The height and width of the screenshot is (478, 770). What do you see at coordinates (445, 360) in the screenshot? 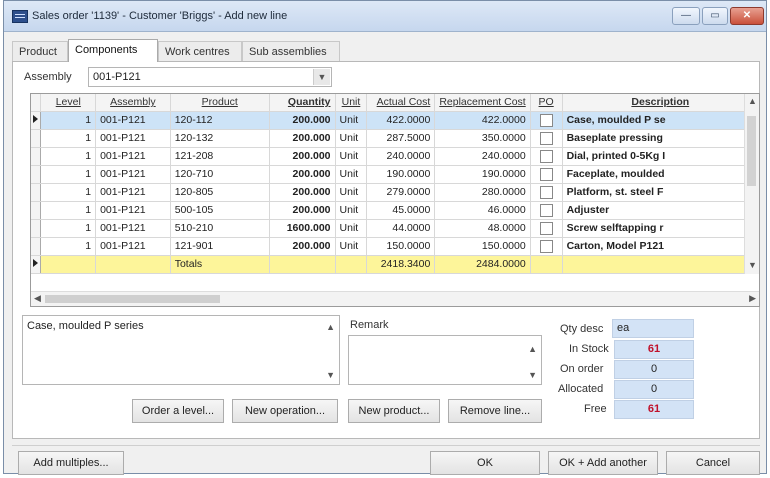
I see `remark-input: ▲ ▼` at bounding box center [445, 360].